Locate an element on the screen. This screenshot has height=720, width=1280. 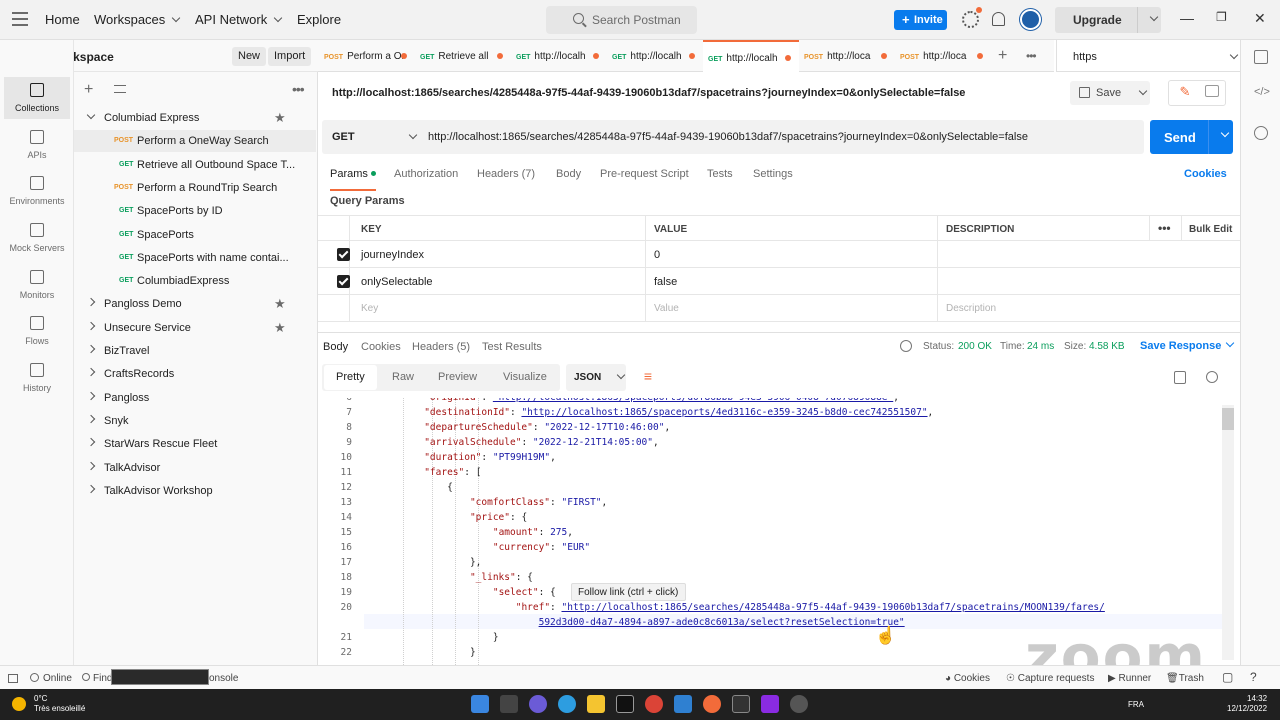
tab-headers: Headers (7) is located at coordinates (506, 174).